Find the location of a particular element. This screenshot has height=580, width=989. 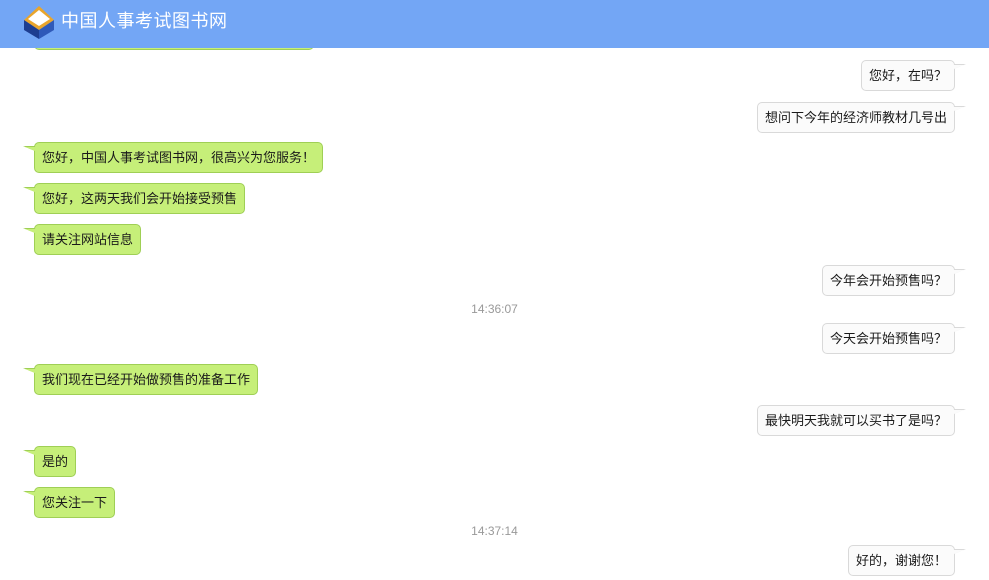

message-bubble-customer: 想问下今年的经济师教材几号出 is located at coordinates (861, 117).